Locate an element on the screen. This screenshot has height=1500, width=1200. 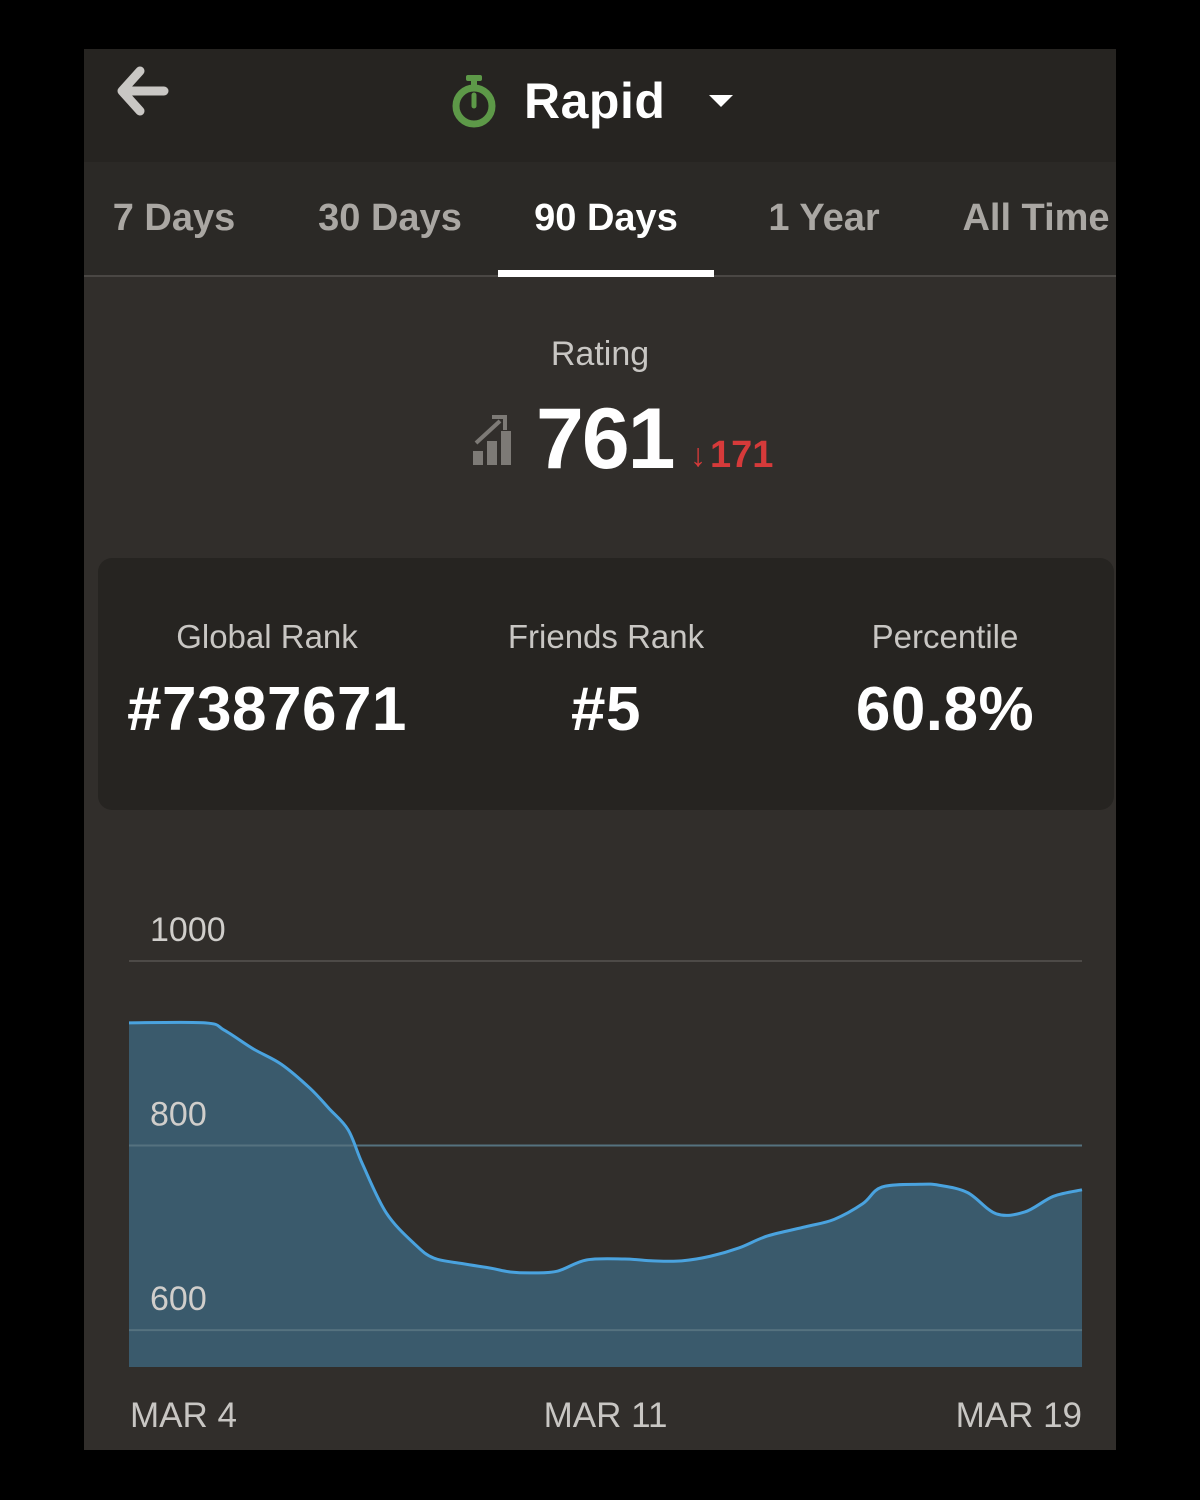
rating-chart-icon is located at coordinates (492, 440).